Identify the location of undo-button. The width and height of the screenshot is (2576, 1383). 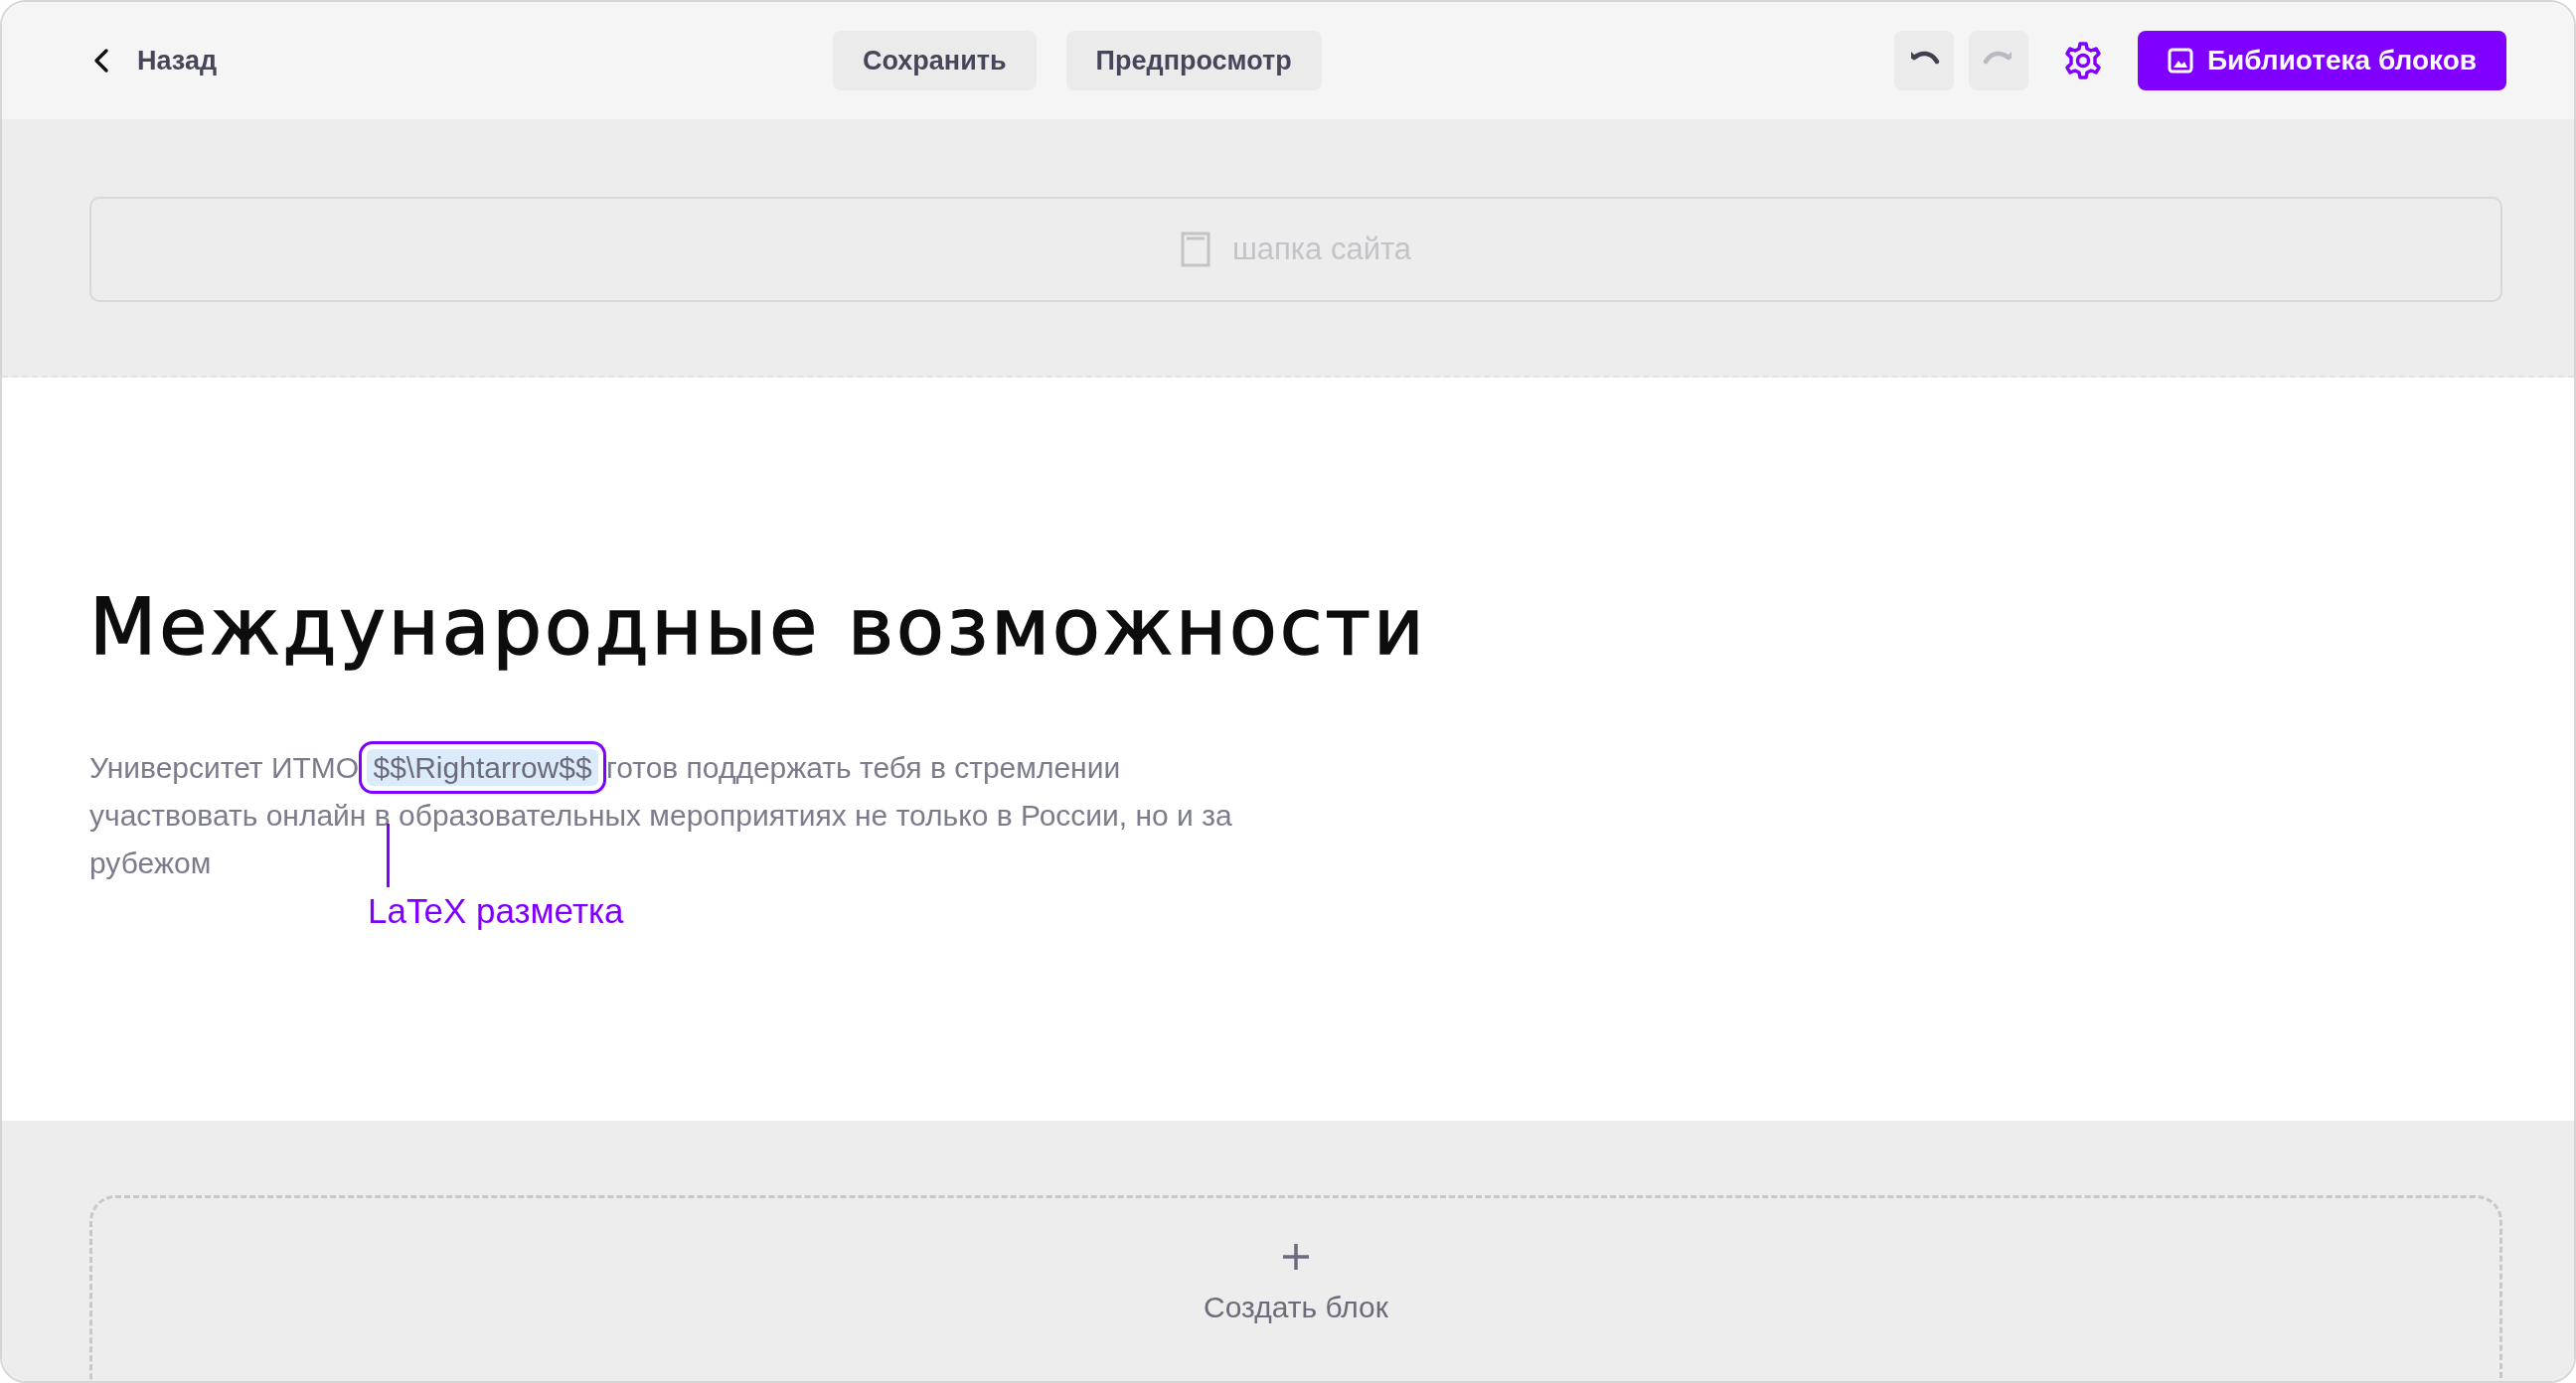
(1923, 61).